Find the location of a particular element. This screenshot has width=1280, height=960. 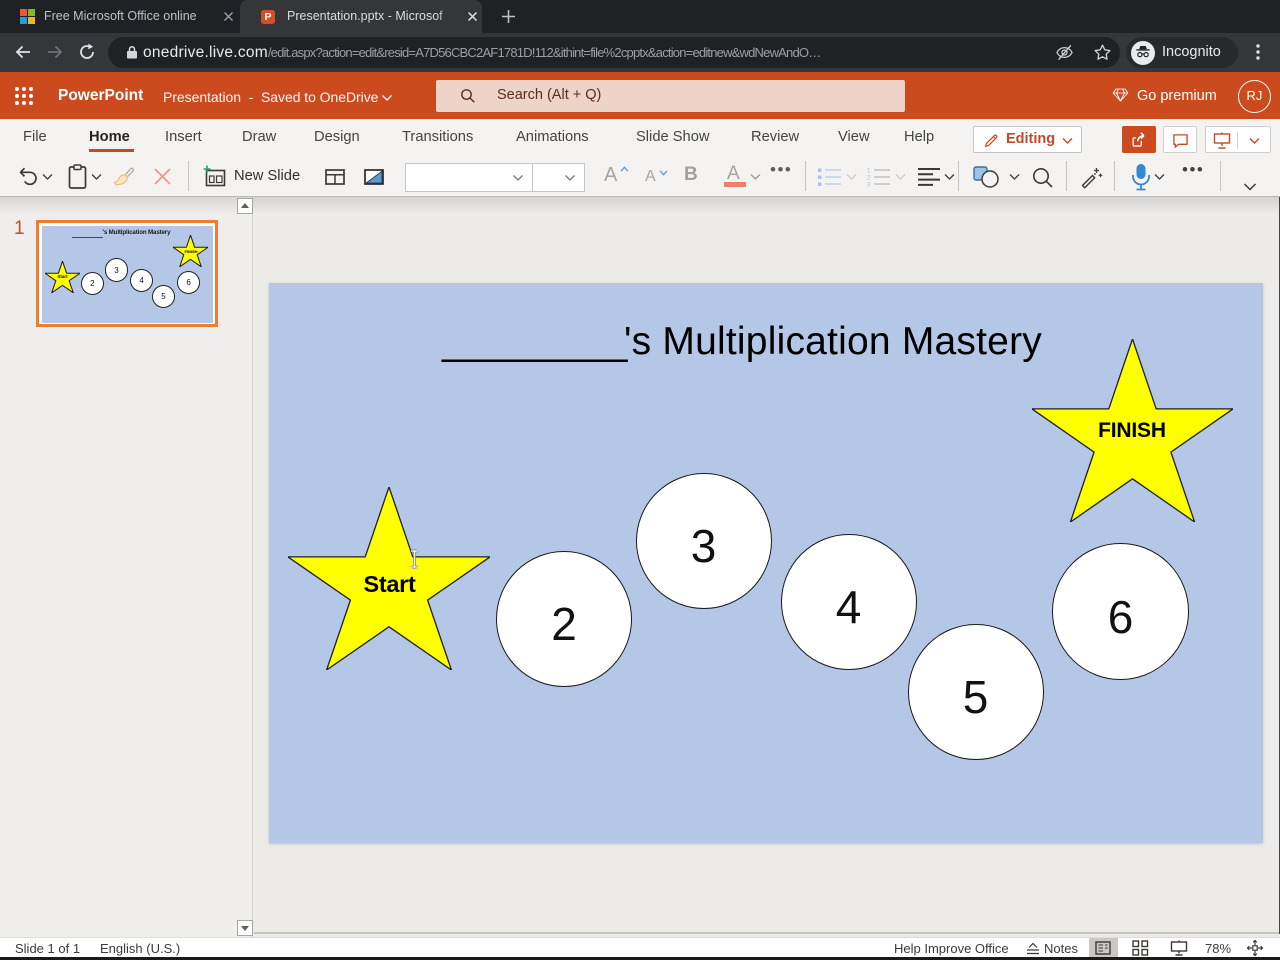

svg-text: 1 is located at coordinates (869, 172).